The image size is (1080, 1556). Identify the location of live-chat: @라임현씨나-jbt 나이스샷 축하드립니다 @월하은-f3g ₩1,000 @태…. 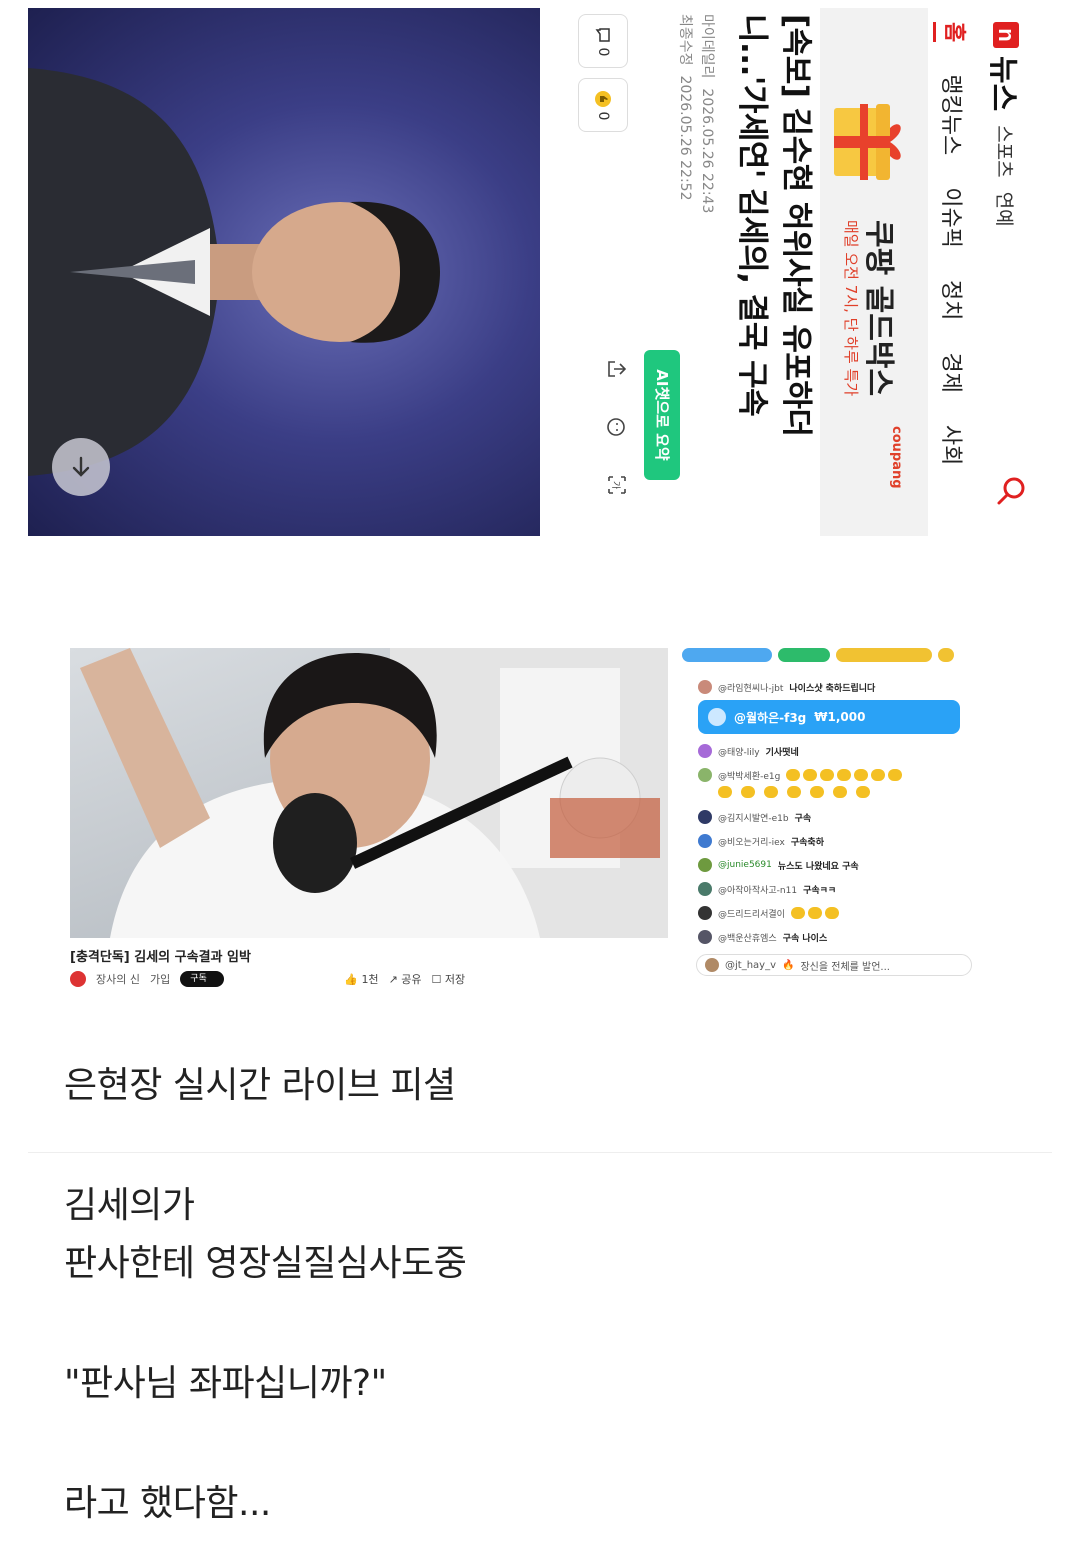
(832, 818).